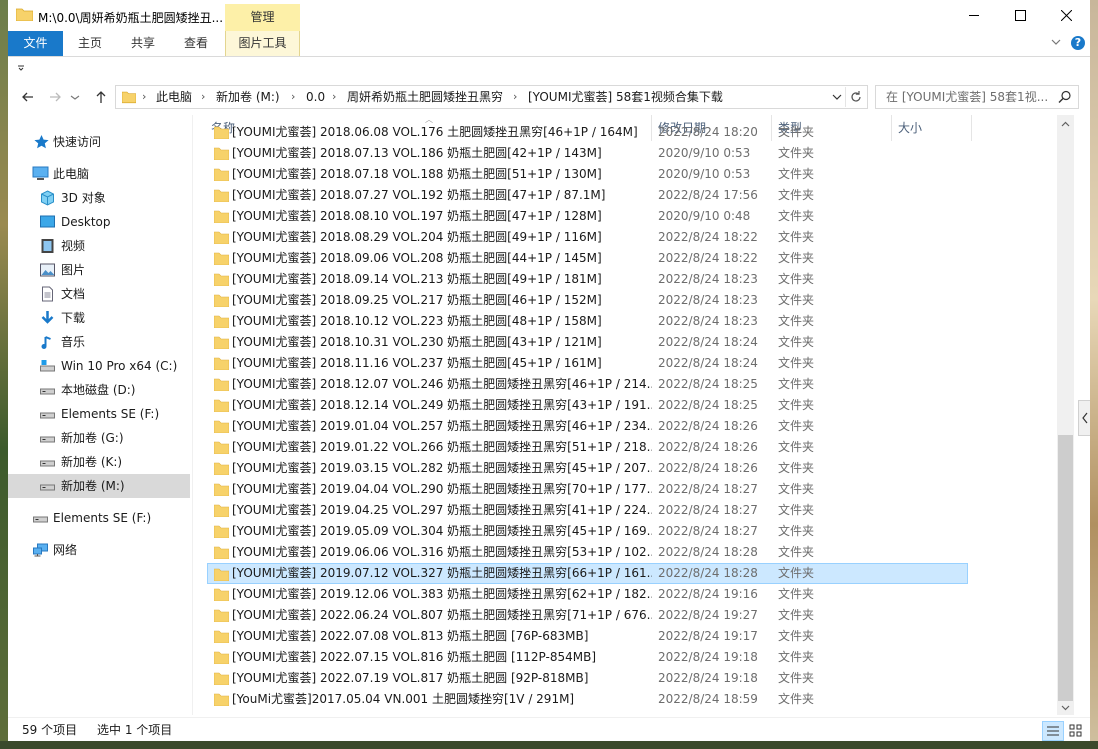  What do you see at coordinates (625, 97) in the screenshot?
I see `breadcrumb-current-folder: [YOUMI尤蜜荟] 58套1视频合集下载` at bounding box center [625, 97].